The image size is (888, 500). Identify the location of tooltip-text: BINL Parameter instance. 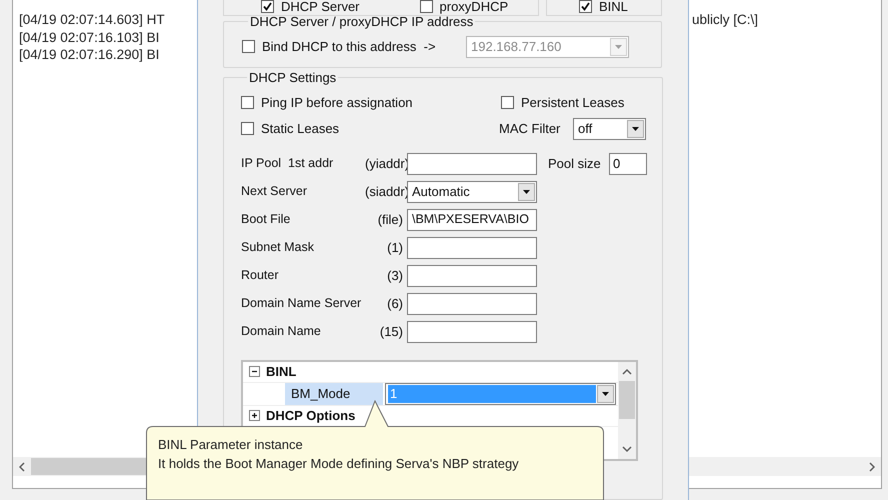
(231, 445).